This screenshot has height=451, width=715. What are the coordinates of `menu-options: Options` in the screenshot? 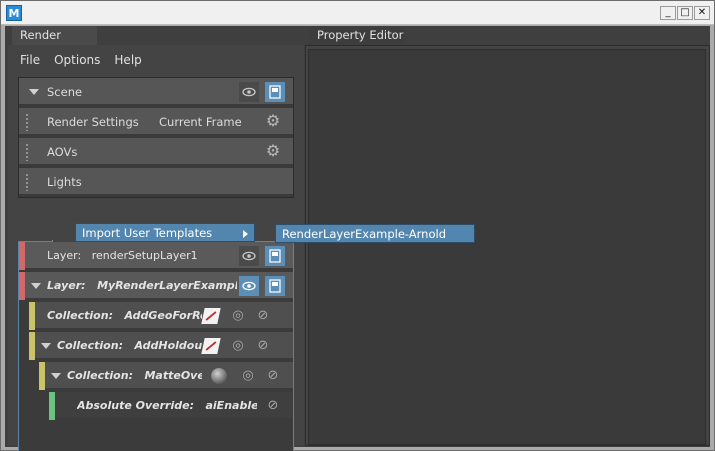 It's located at (77, 60).